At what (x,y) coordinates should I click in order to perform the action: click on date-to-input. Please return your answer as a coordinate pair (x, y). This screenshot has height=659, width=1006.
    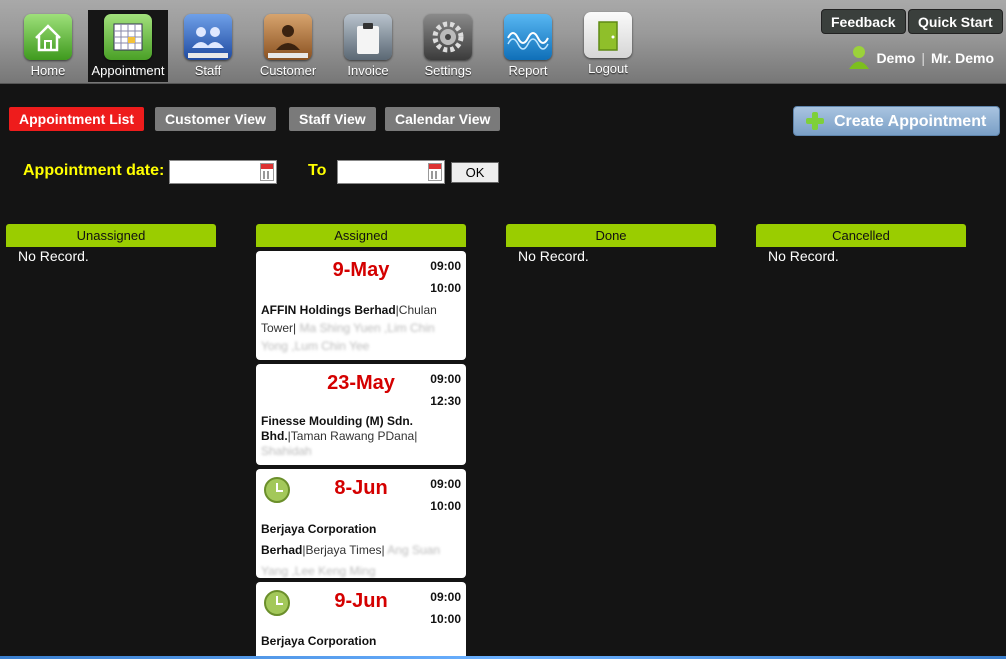
    Looking at the image, I should click on (391, 172).